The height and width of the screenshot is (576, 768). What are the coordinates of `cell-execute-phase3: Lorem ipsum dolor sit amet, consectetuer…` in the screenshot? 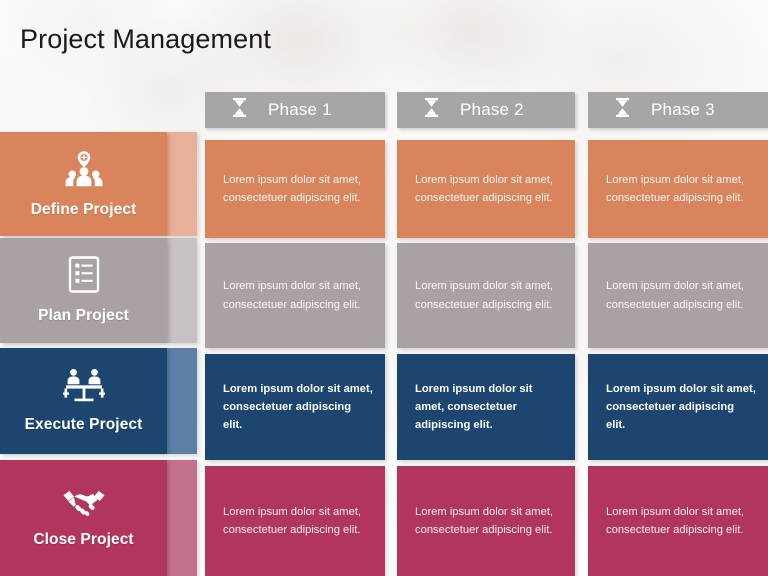 It's located at (678, 407).